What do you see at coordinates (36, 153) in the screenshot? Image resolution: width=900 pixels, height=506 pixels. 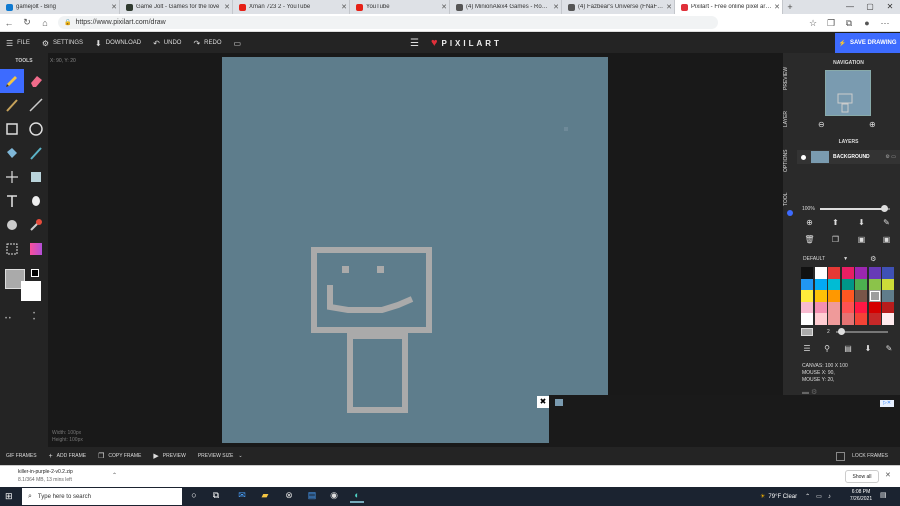 I see `dither-tool` at bounding box center [36, 153].